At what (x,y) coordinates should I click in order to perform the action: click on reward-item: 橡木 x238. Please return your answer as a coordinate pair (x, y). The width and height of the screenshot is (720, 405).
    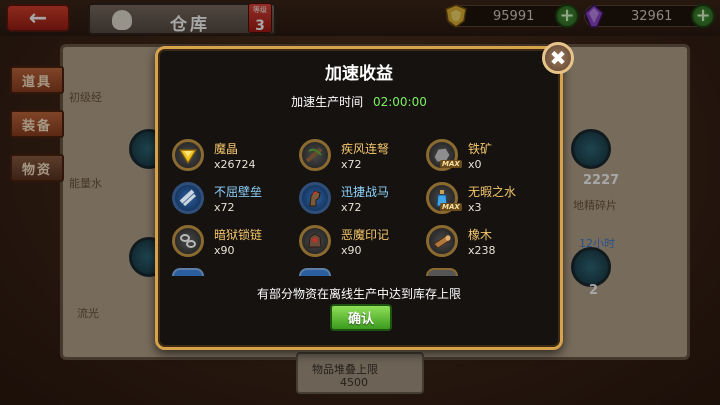
    Looking at the image, I should click on (486, 244).